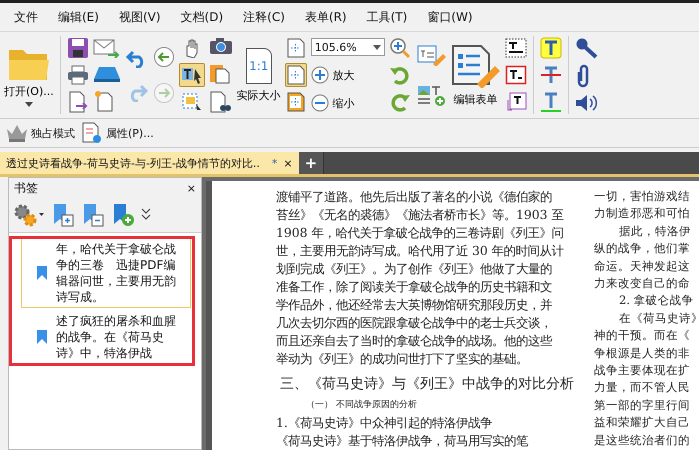 The width and height of the screenshot is (699, 450). Describe the element at coordinates (77, 48) in the screenshot. I see `save-icon` at that location.